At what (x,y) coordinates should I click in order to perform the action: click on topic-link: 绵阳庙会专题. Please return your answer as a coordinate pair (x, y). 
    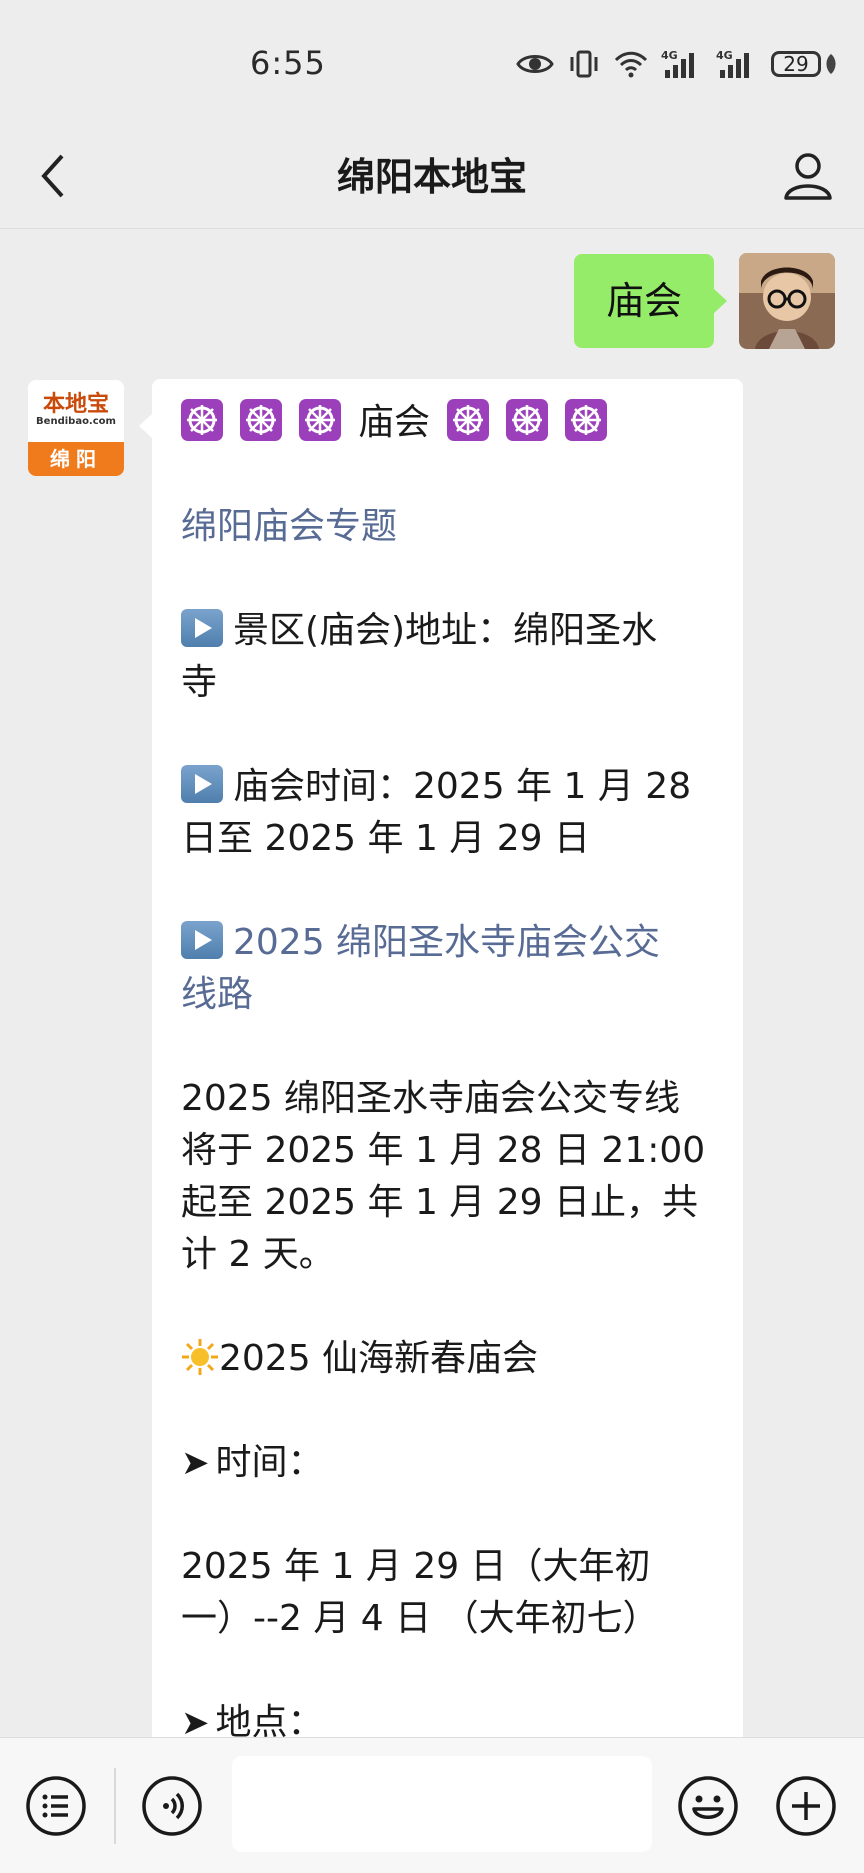
    Looking at the image, I should click on (448, 527).